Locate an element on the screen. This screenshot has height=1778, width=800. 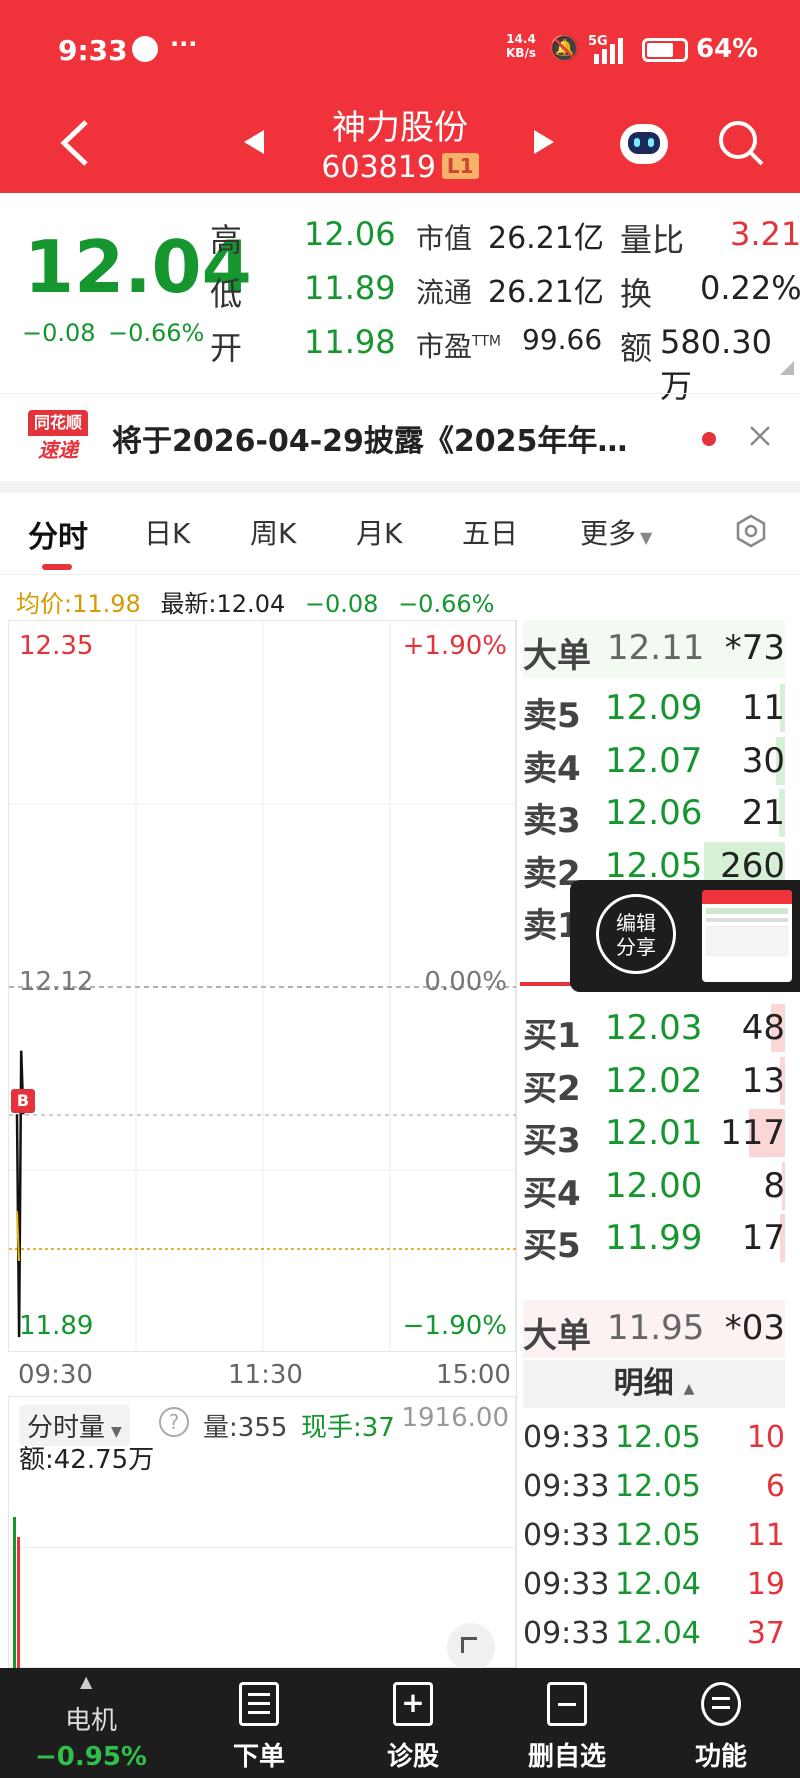
battery-level: 64% is located at coordinates (727, 49).